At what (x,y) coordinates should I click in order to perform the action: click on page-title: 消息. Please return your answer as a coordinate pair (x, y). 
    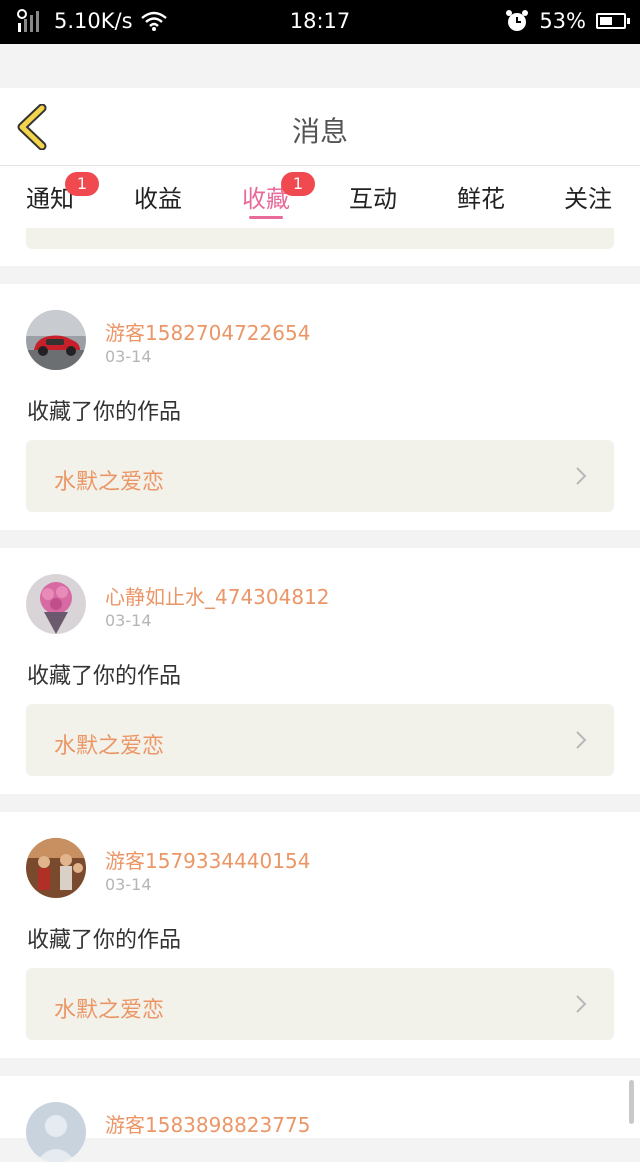
    Looking at the image, I should click on (319, 131).